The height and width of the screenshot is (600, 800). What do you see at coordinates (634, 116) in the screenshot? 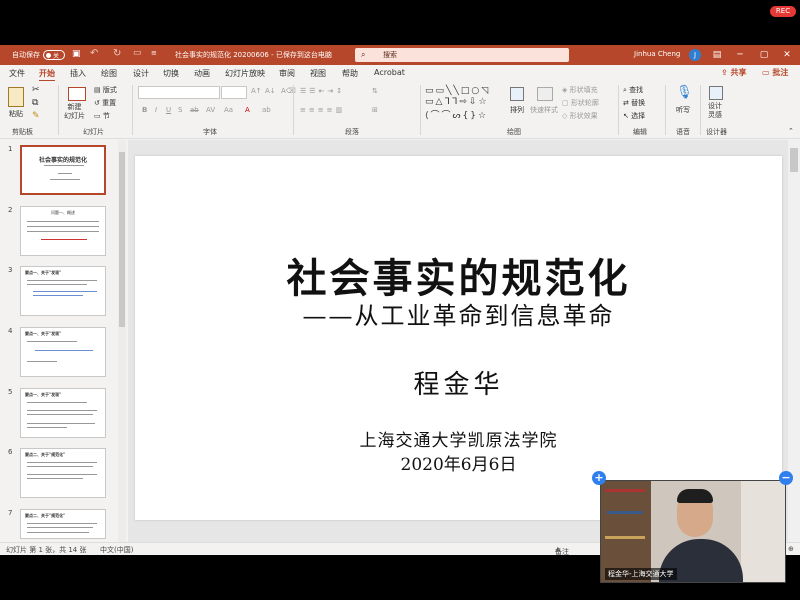
I see `select-button: ↖ 选择` at bounding box center [634, 116].